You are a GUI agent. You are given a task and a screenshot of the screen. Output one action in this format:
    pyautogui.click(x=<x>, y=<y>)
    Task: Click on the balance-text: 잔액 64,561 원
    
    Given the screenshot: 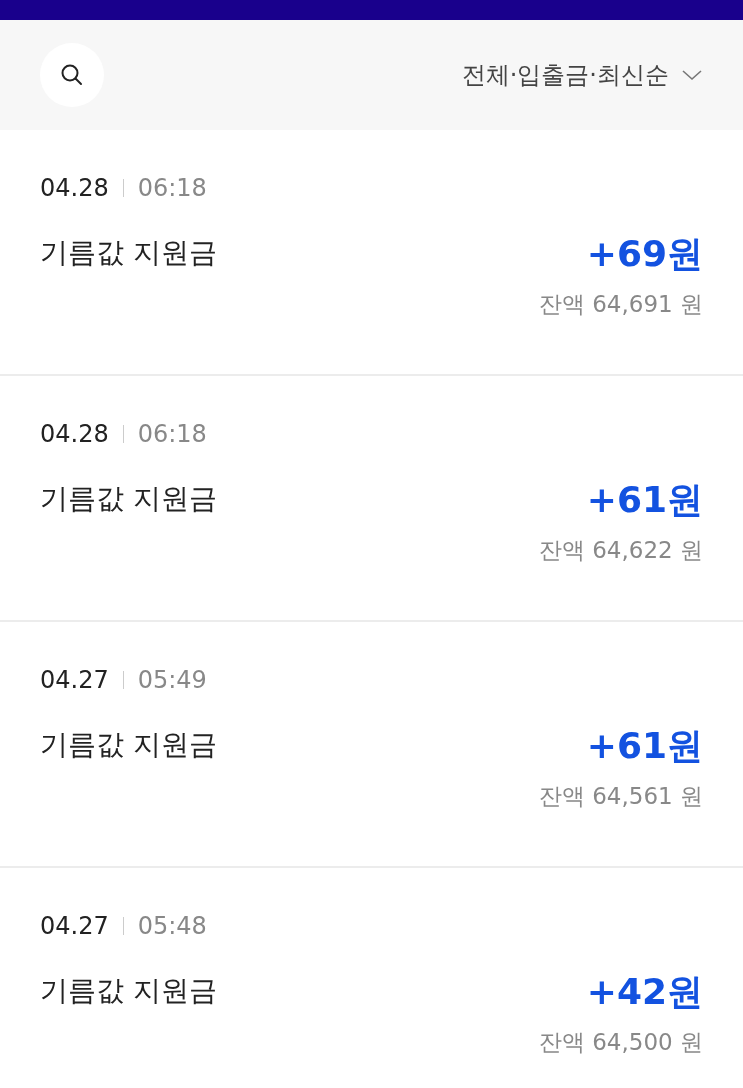 What is the action you would take?
    pyautogui.click(x=620, y=796)
    